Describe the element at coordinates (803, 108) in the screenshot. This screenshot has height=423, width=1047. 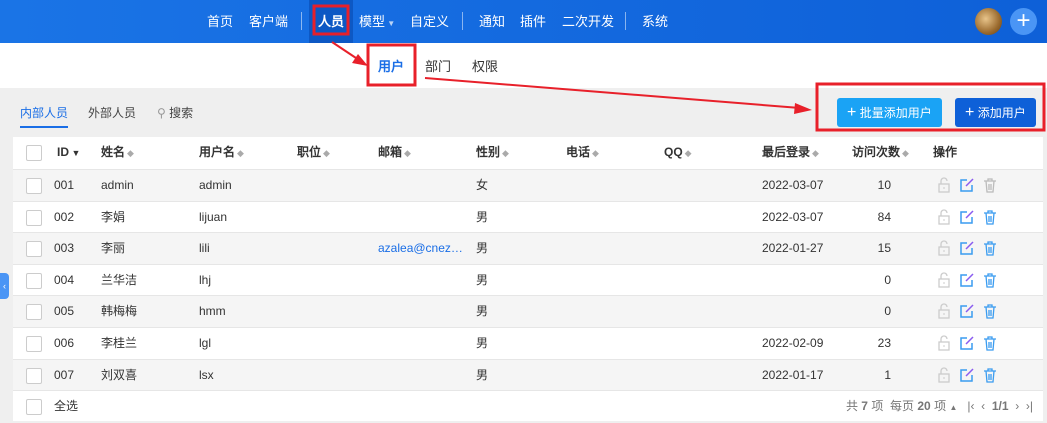
I see `annotation-arrowhead` at that location.